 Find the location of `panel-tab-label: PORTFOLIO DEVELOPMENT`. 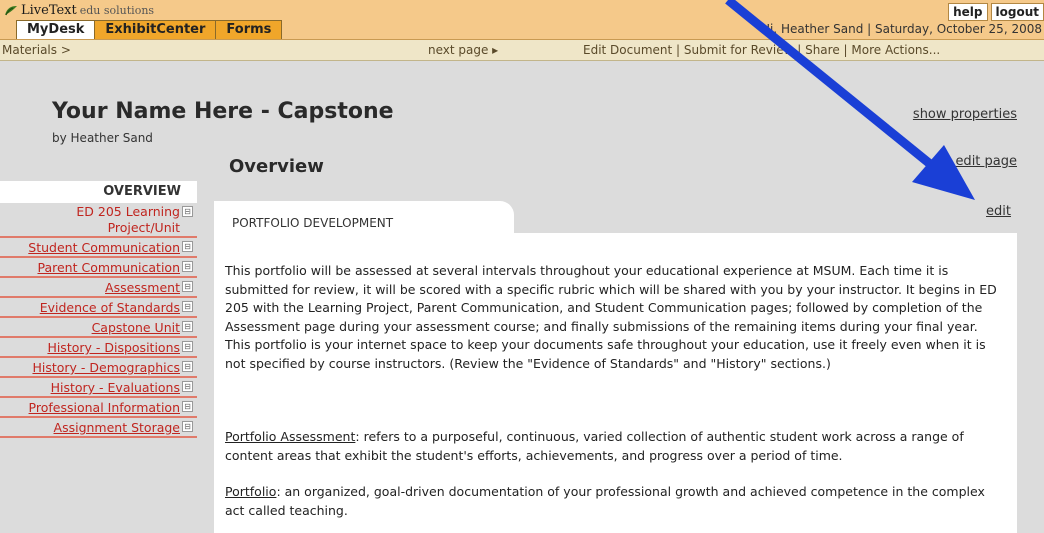

panel-tab-label: PORTFOLIO DEVELOPMENT is located at coordinates (312, 223).